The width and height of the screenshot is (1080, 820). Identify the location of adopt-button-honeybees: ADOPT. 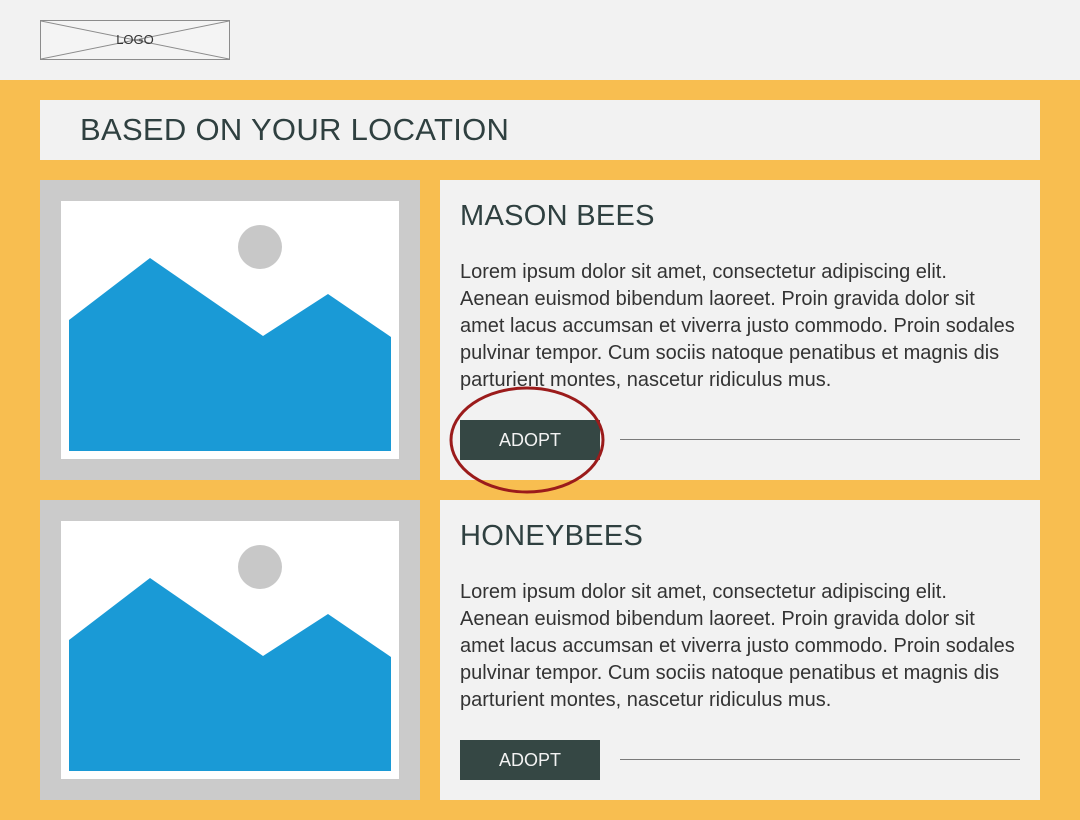
(530, 760).